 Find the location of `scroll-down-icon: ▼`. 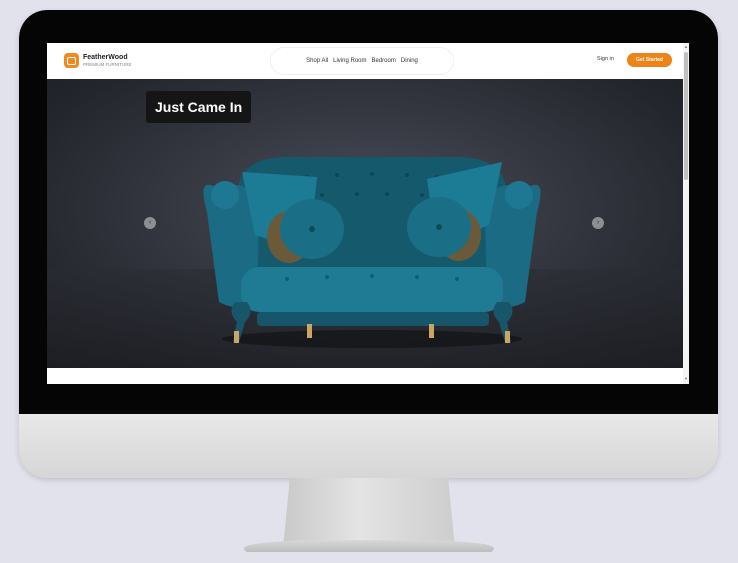

scroll-down-icon: ▼ is located at coordinates (686, 378).